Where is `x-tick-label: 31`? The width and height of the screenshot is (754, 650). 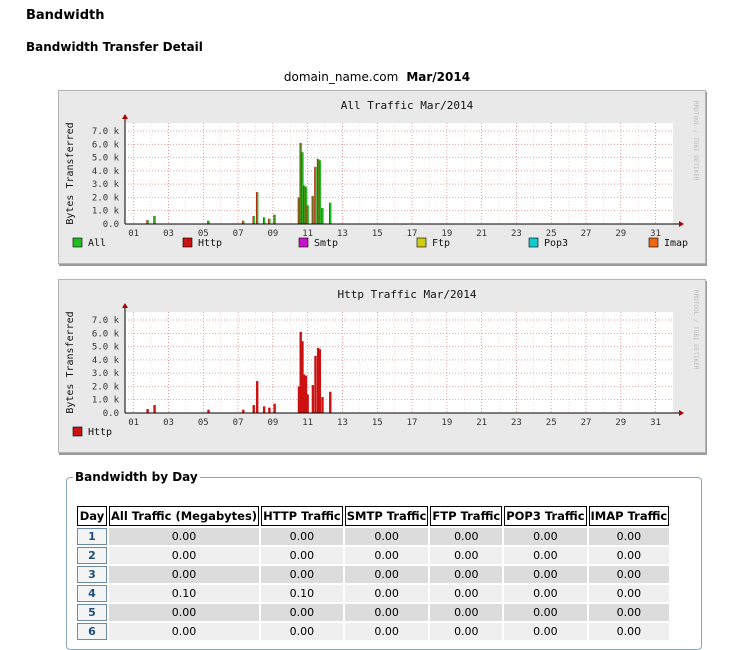
x-tick-label: 31 is located at coordinates (655, 423).